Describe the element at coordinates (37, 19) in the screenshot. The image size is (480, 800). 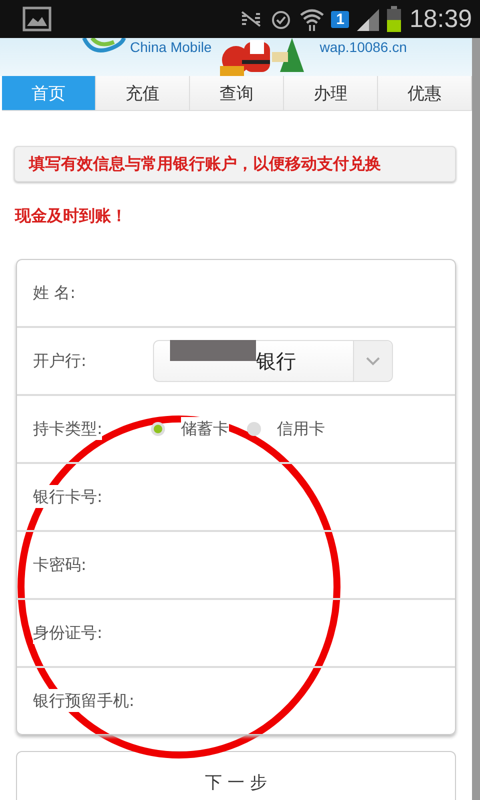
I see `image-icon` at that location.